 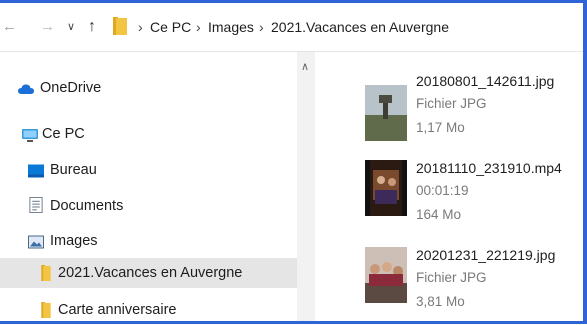 I want to click on forward-arrow-icon: →, so click(x=47, y=27).